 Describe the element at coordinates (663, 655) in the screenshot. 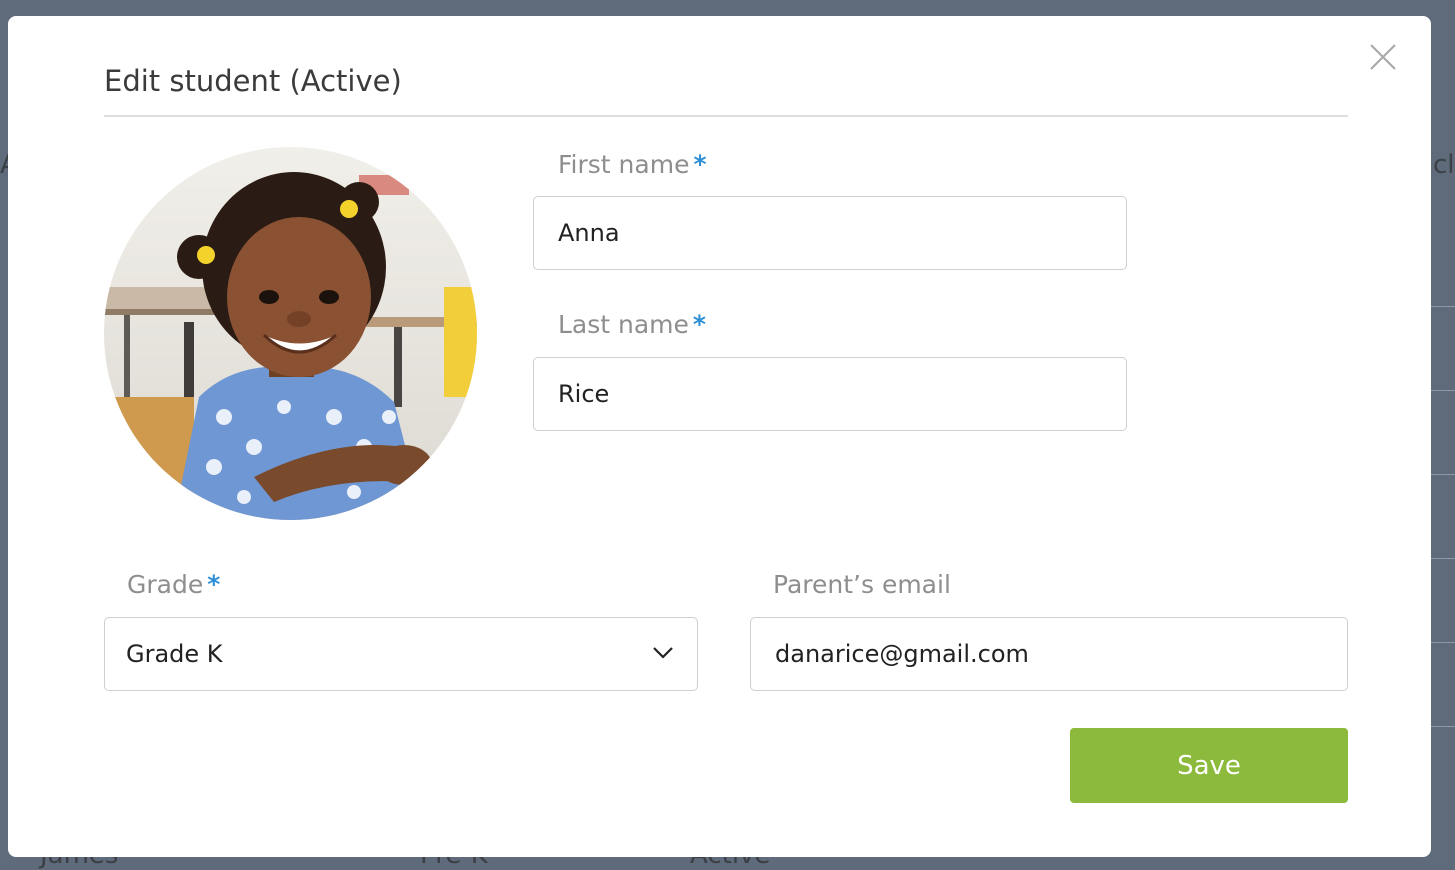

I see `chevron-down-icon` at that location.